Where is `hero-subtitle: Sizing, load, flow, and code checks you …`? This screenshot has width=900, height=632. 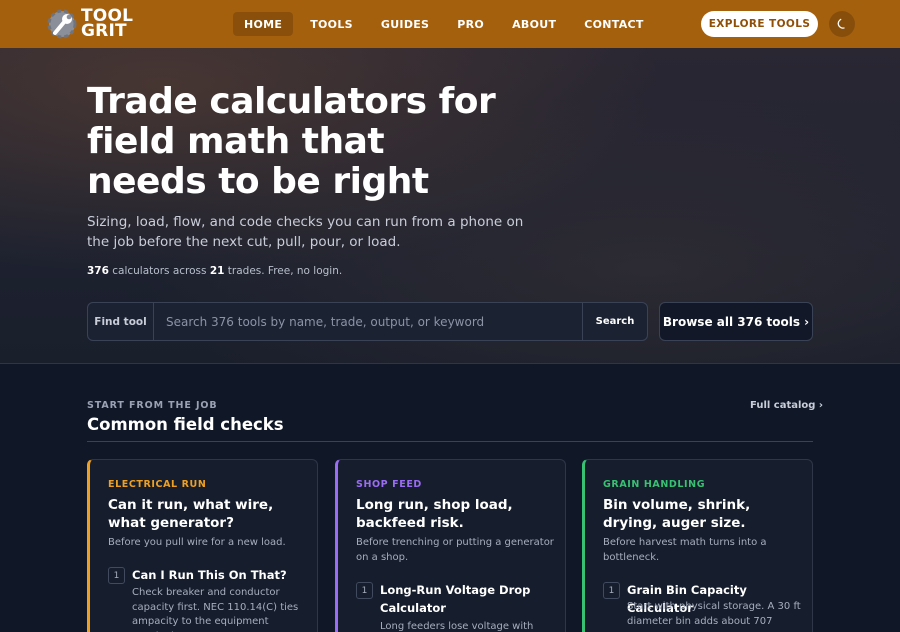 hero-subtitle: Sizing, load, flow, and code checks you … is located at coordinates (305, 232).